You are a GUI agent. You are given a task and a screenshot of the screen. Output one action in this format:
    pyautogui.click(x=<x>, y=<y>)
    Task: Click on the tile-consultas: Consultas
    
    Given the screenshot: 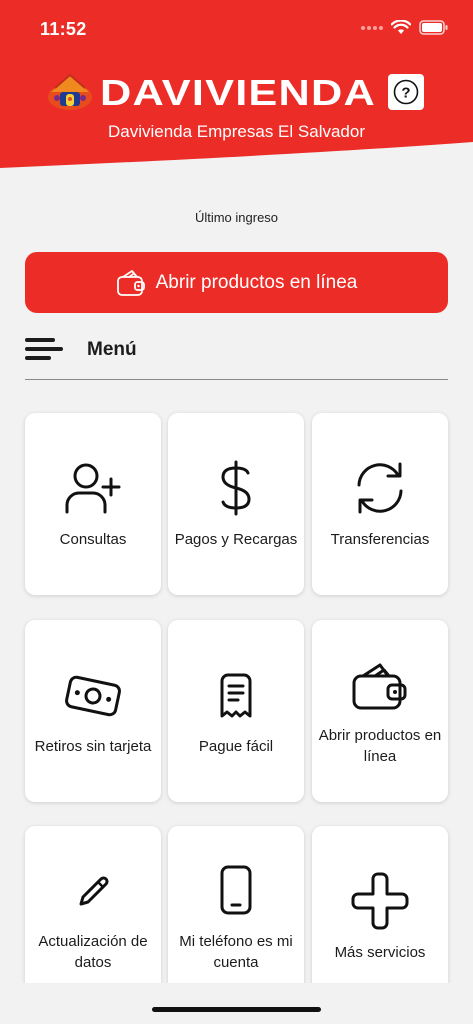 What is the action you would take?
    pyautogui.click(x=93, y=504)
    